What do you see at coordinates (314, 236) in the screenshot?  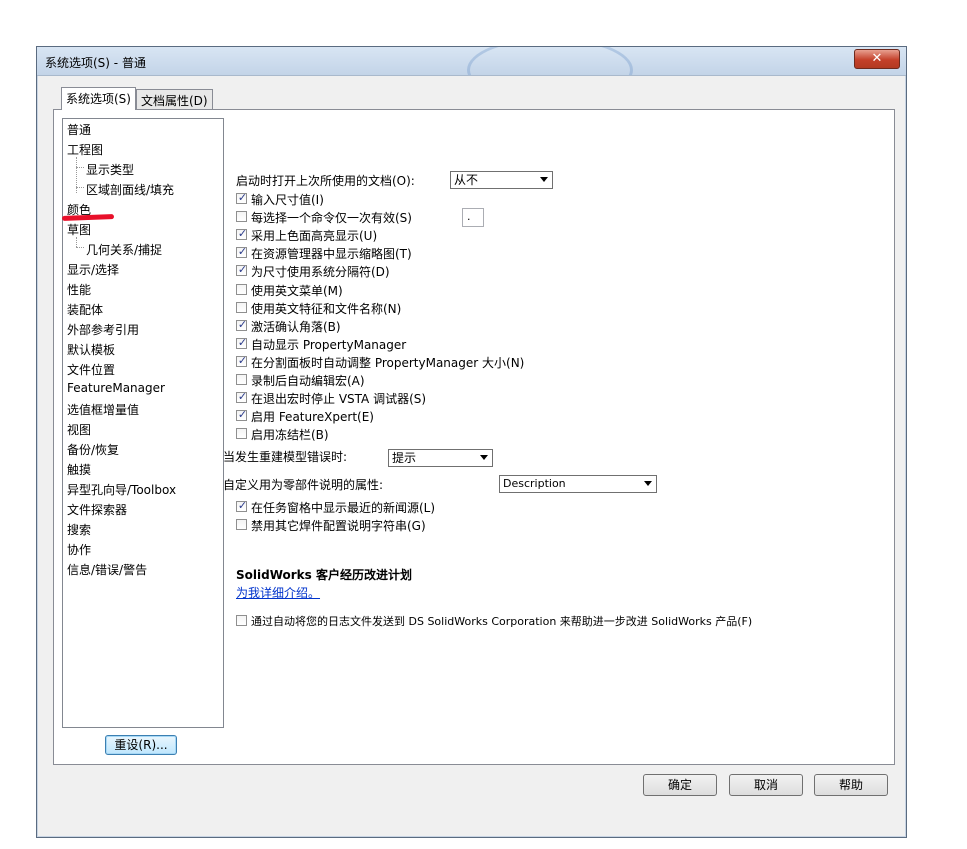 I see `option-checkbox-label: 采用上色面高亮显示(U)` at bounding box center [314, 236].